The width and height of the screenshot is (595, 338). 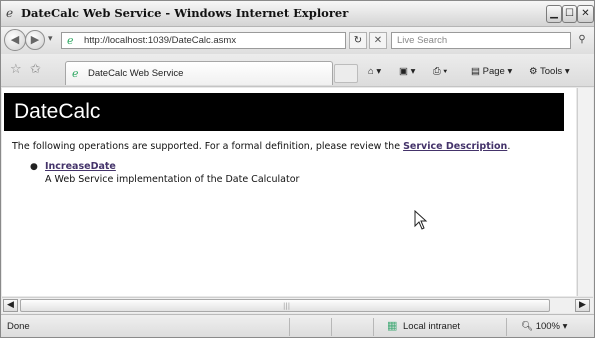 I want to click on stop-icon: ✕, so click(x=378, y=40).